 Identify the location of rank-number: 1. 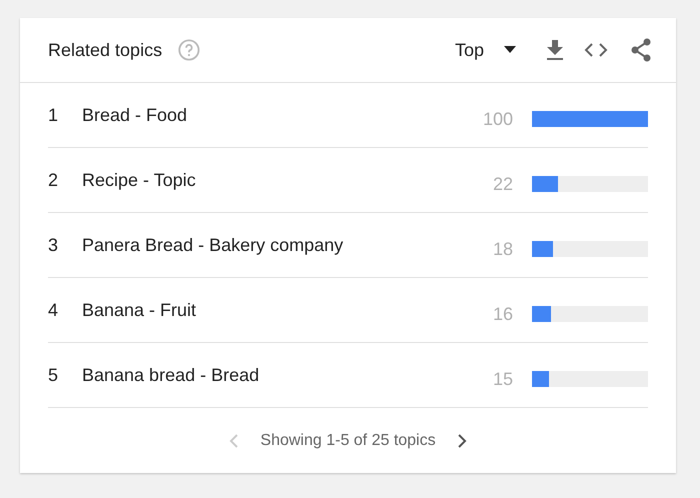
(54, 115).